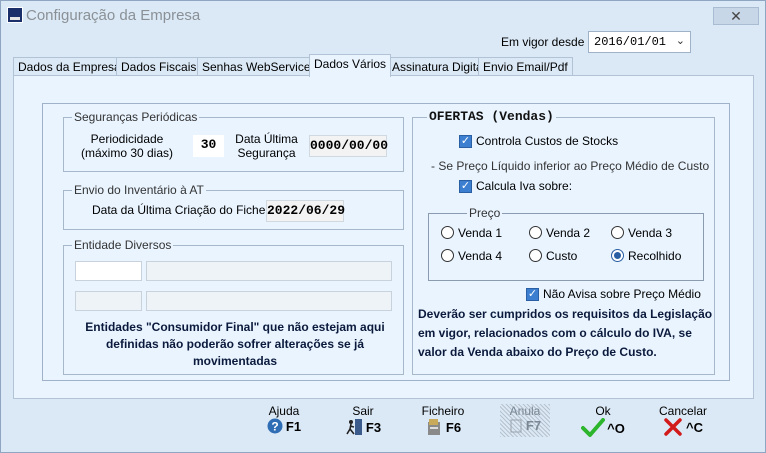 The width and height of the screenshot is (766, 453). What do you see at coordinates (465, 141) in the screenshot?
I see `controla-checkbox: ✓` at bounding box center [465, 141].